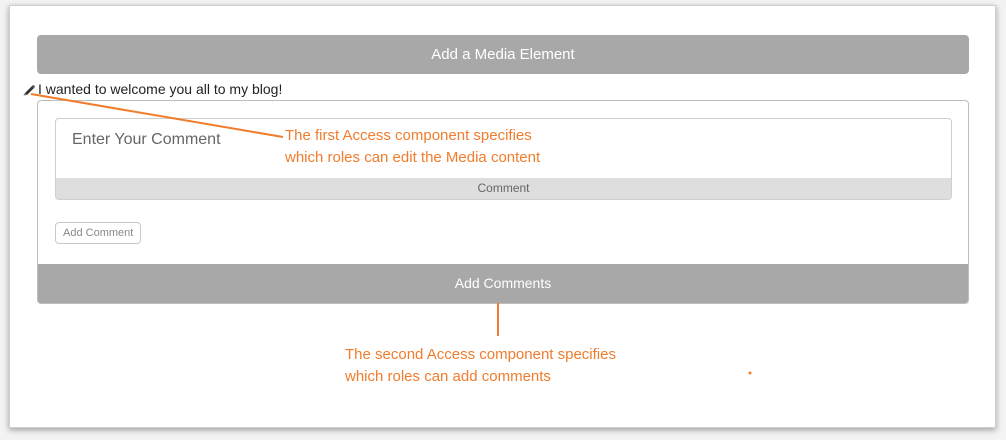  I want to click on blog-post-text: I wanted to welcome you all to my blog!, so click(160, 89).